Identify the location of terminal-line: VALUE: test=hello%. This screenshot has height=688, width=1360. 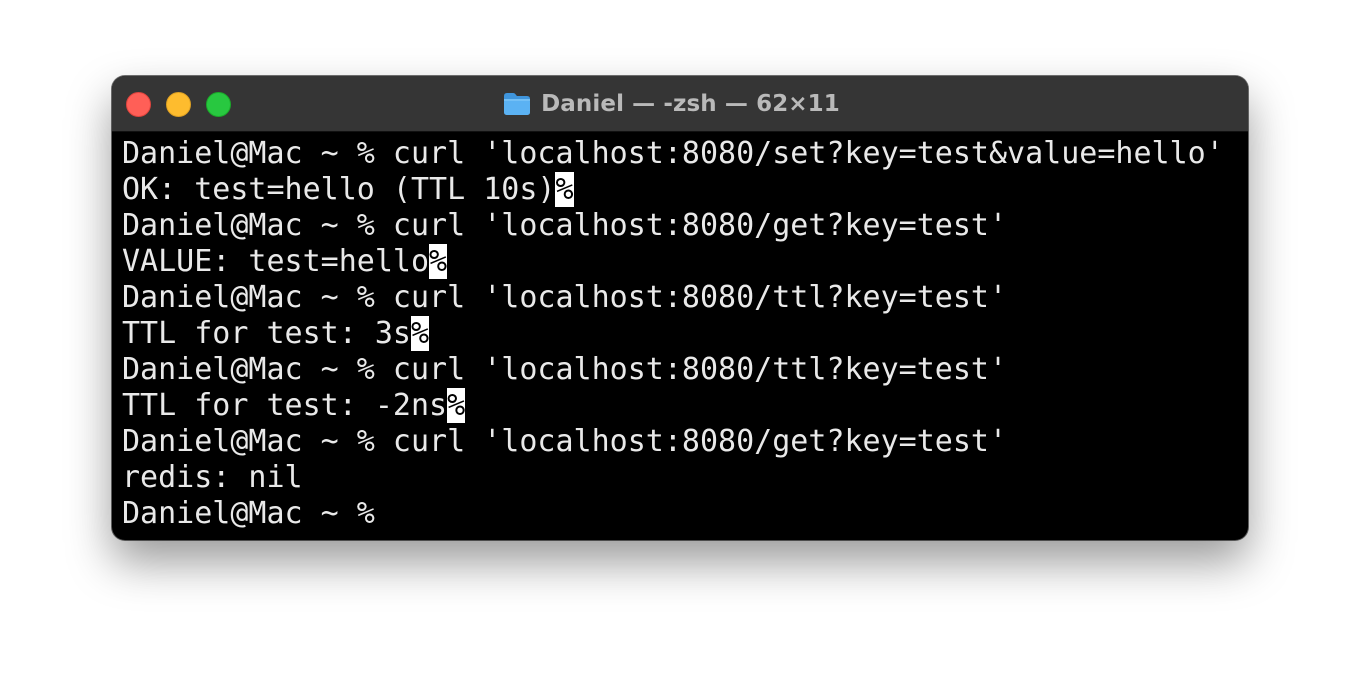
(680, 262).